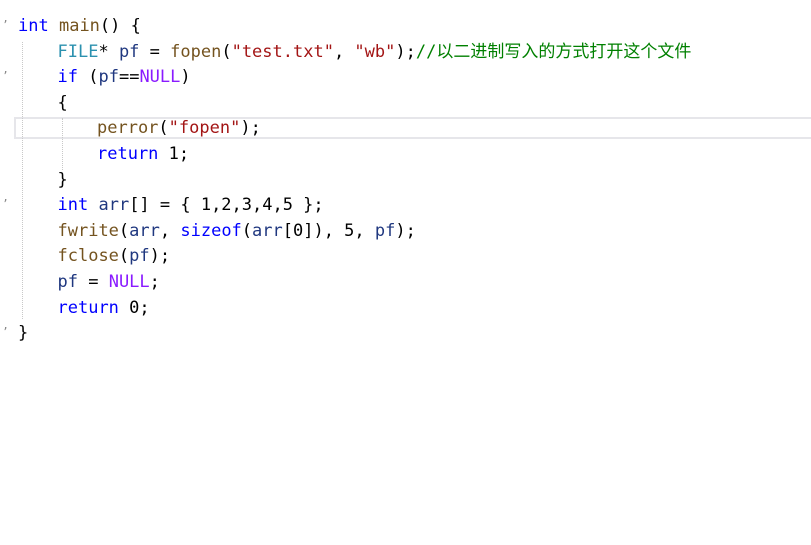 The image size is (811, 545). I want to click on code-line: return 0;, so click(104, 308).